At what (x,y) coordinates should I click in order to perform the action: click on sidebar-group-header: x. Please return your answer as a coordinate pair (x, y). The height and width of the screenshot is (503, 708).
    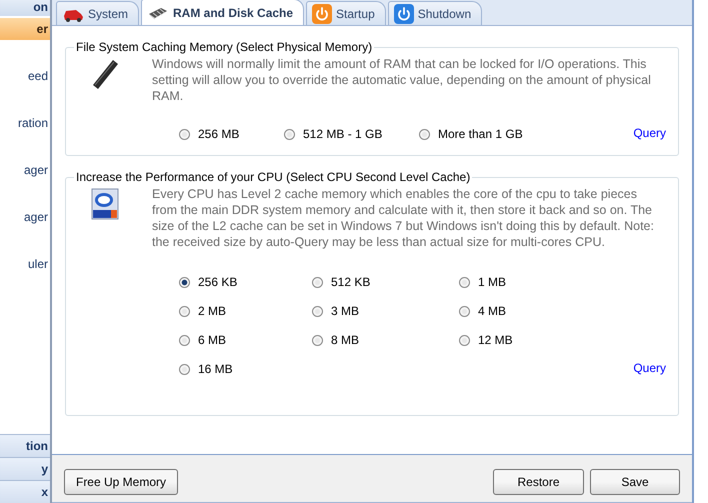
    Looking at the image, I should click on (25, 491).